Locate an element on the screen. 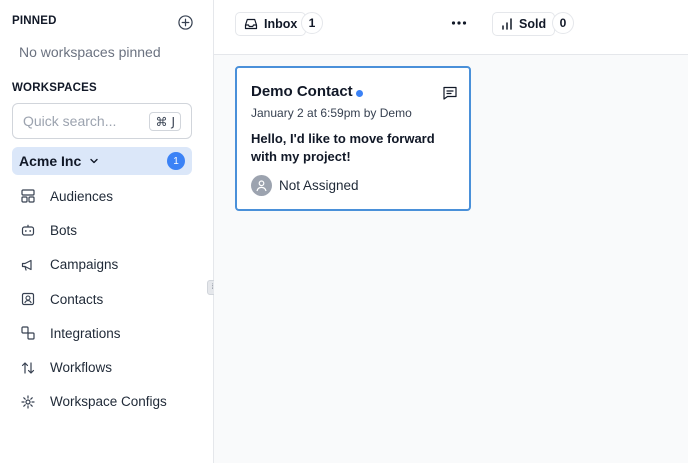  column-count: 1 is located at coordinates (312, 23).